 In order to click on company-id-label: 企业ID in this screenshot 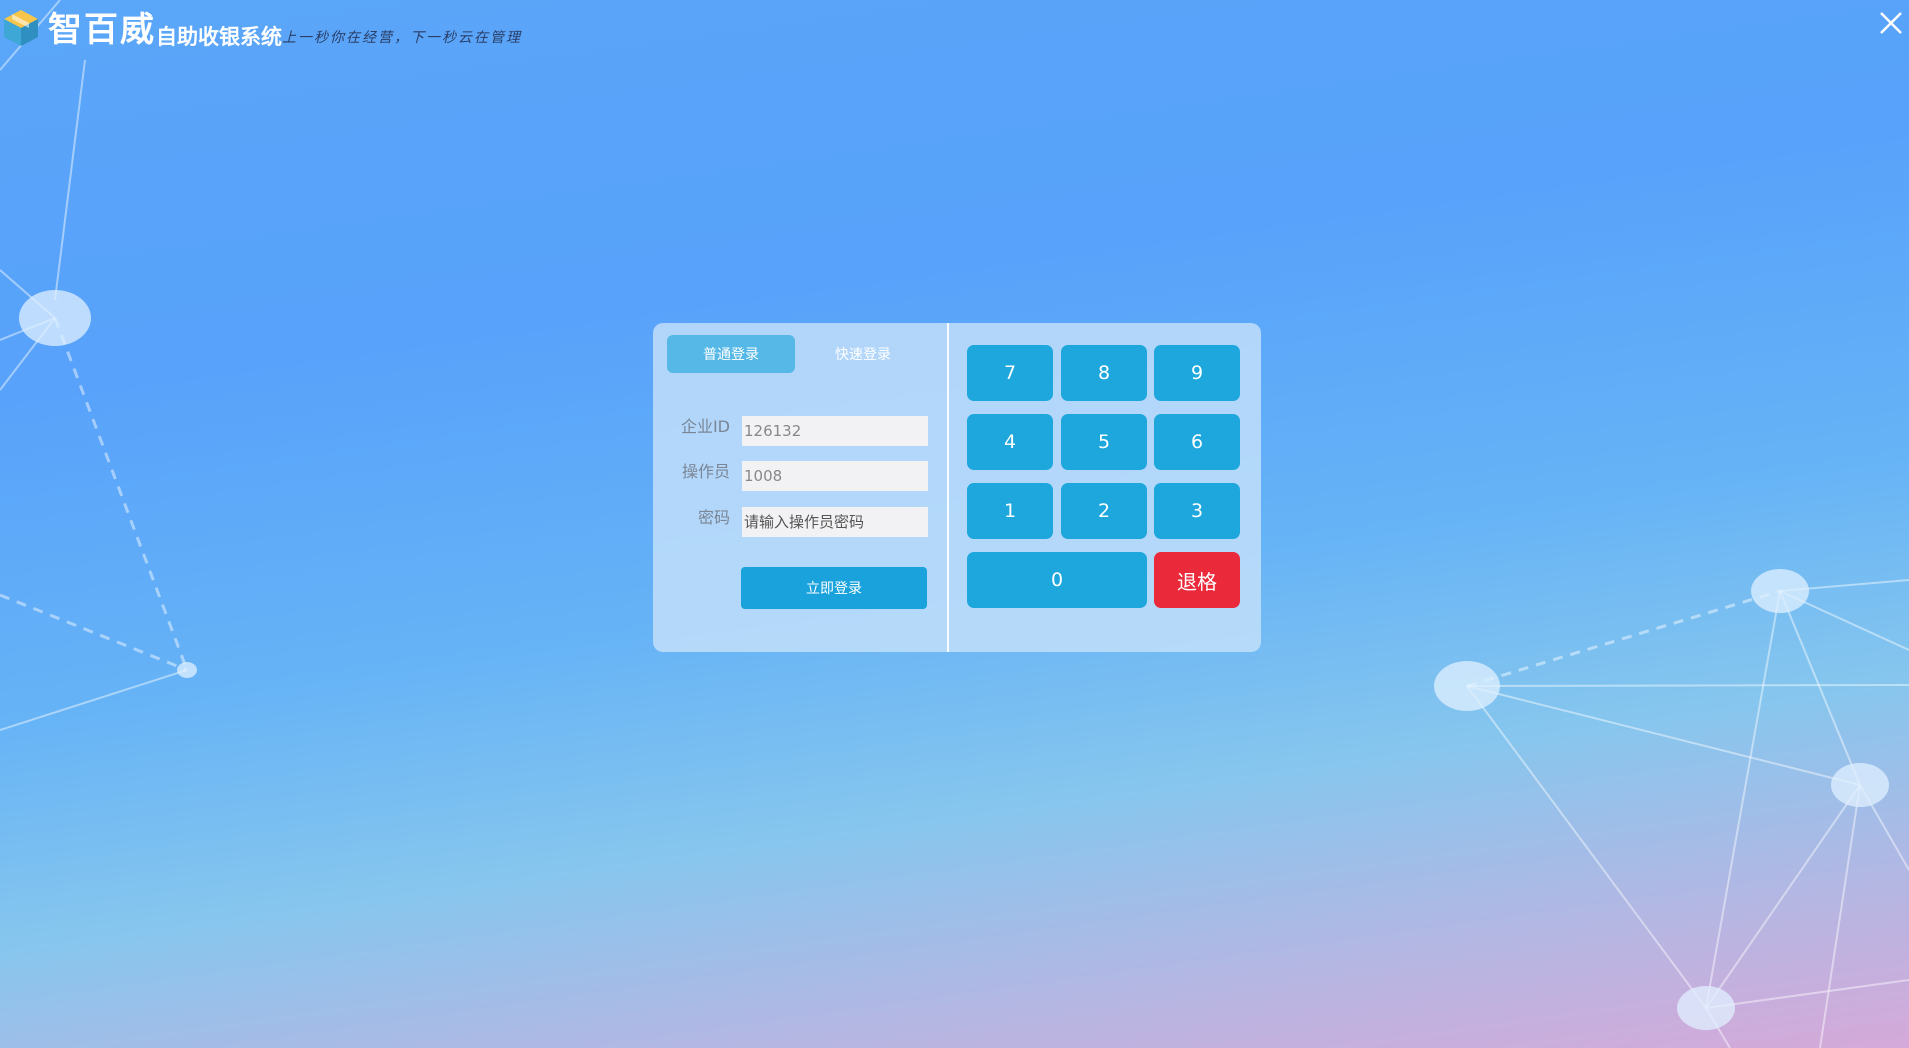, I will do `click(705, 426)`.